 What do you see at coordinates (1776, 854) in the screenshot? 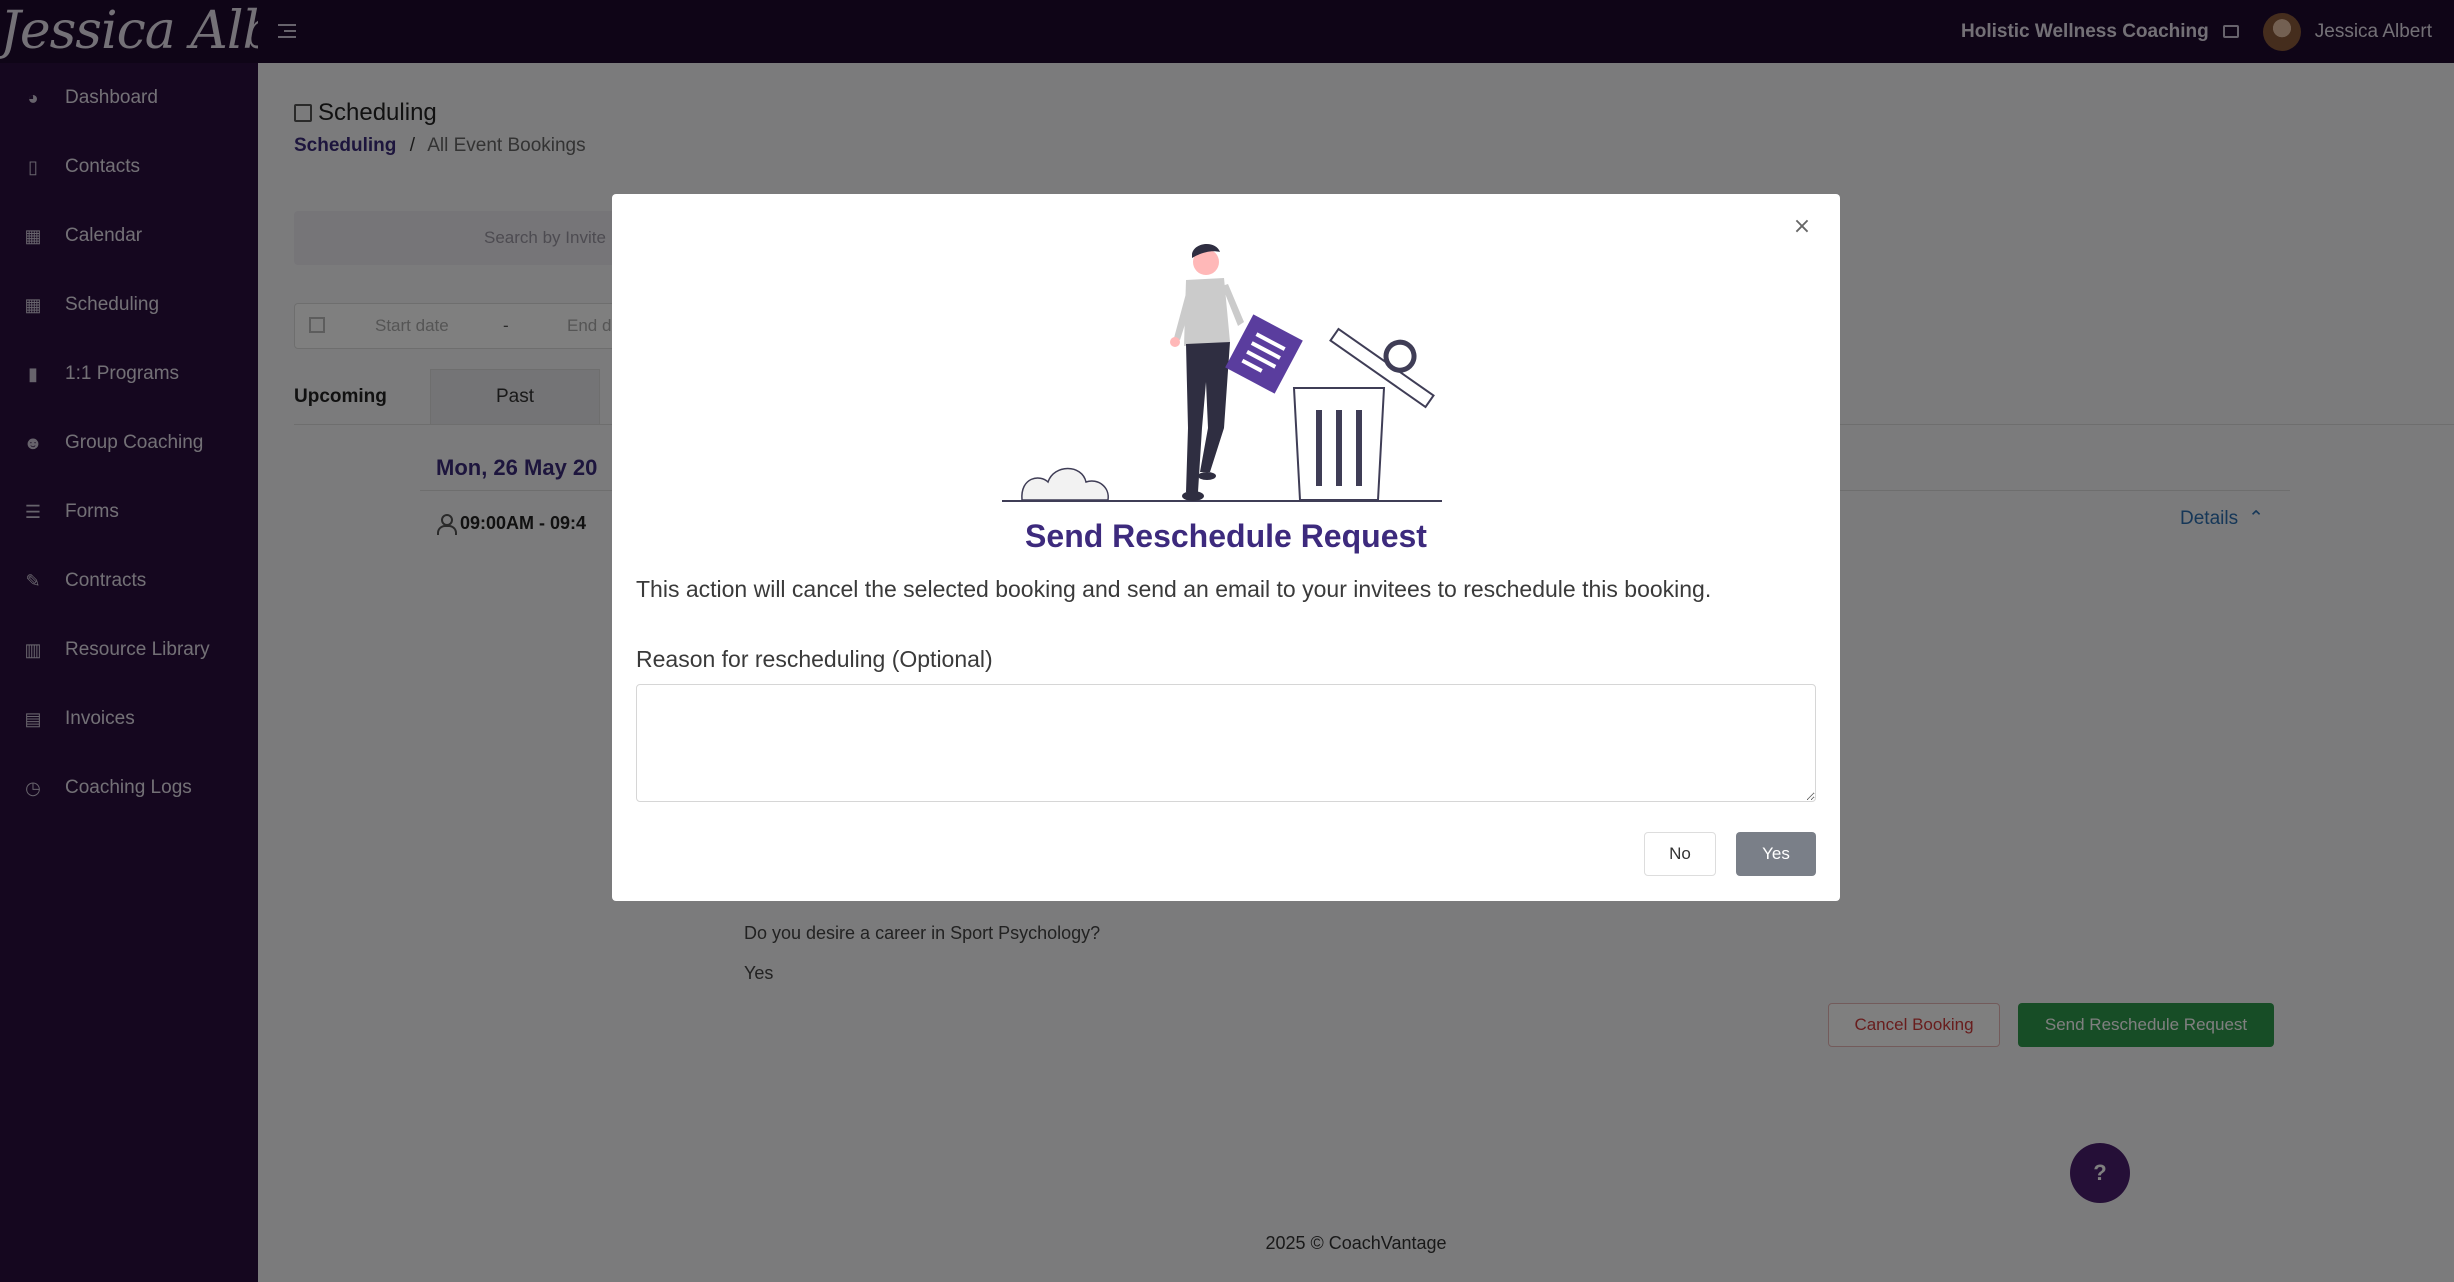
I see `yes-button: Yes` at bounding box center [1776, 854].